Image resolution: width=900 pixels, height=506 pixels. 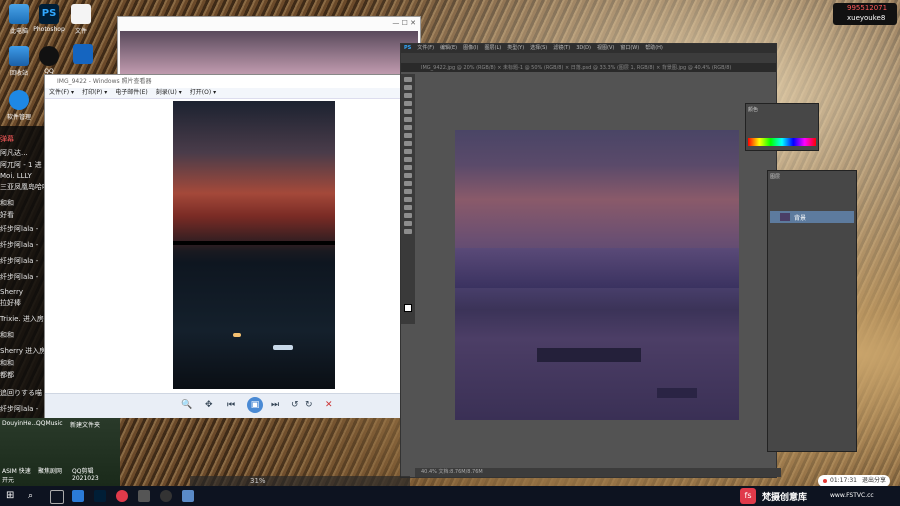 I want to click on chat-line: 阿兀阿 - 1 进, so click(x=21, y=165).